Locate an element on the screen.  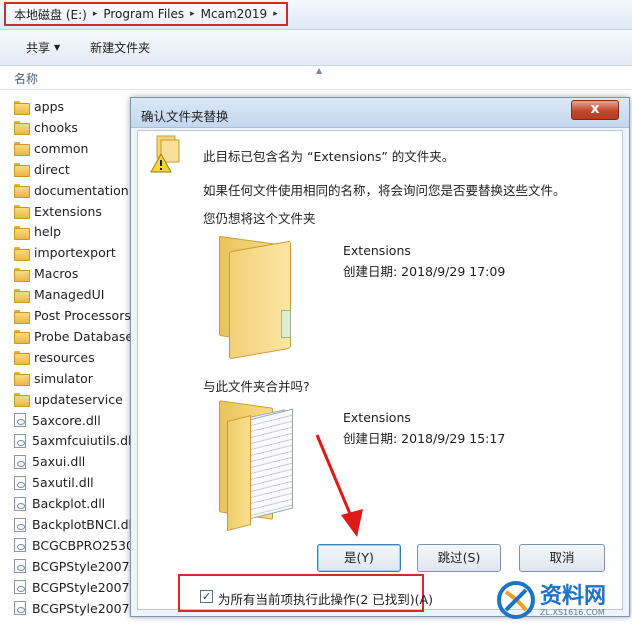
close-button: x is located at coordinates (595, 110).